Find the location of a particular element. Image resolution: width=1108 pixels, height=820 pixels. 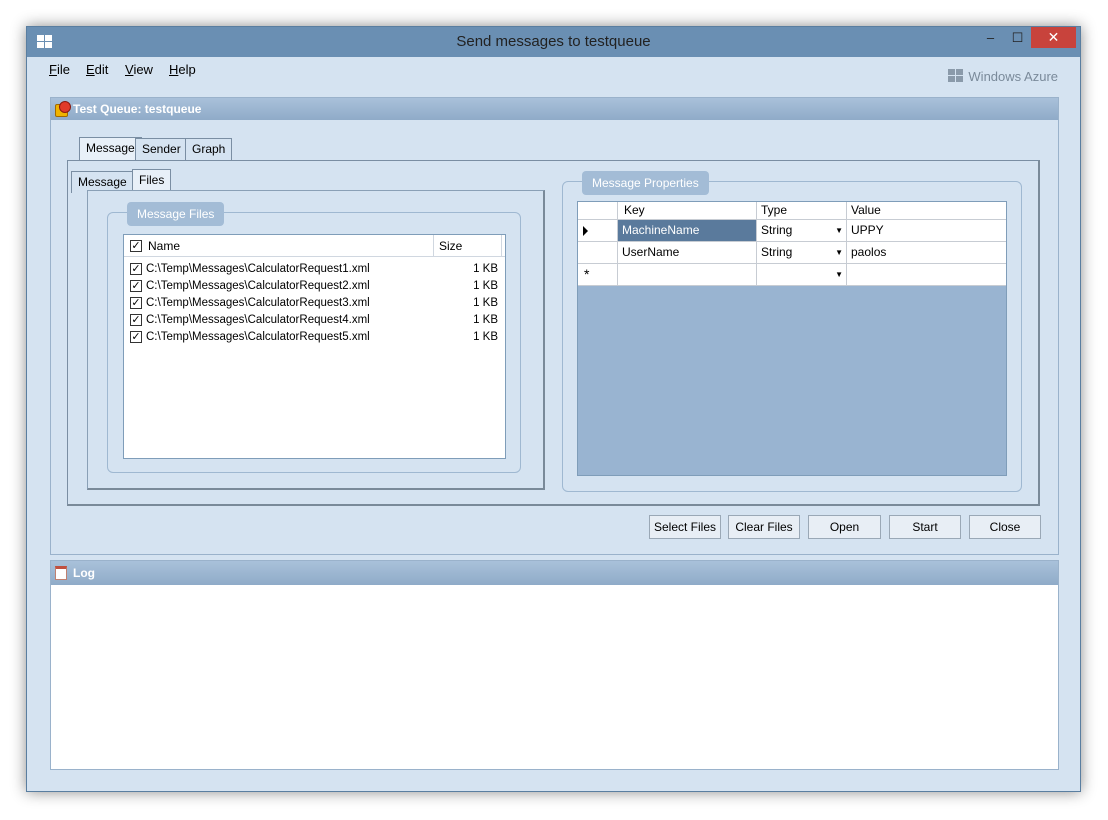

panel-title: Test Queue: testqueue is located at coordinates (137, 109).